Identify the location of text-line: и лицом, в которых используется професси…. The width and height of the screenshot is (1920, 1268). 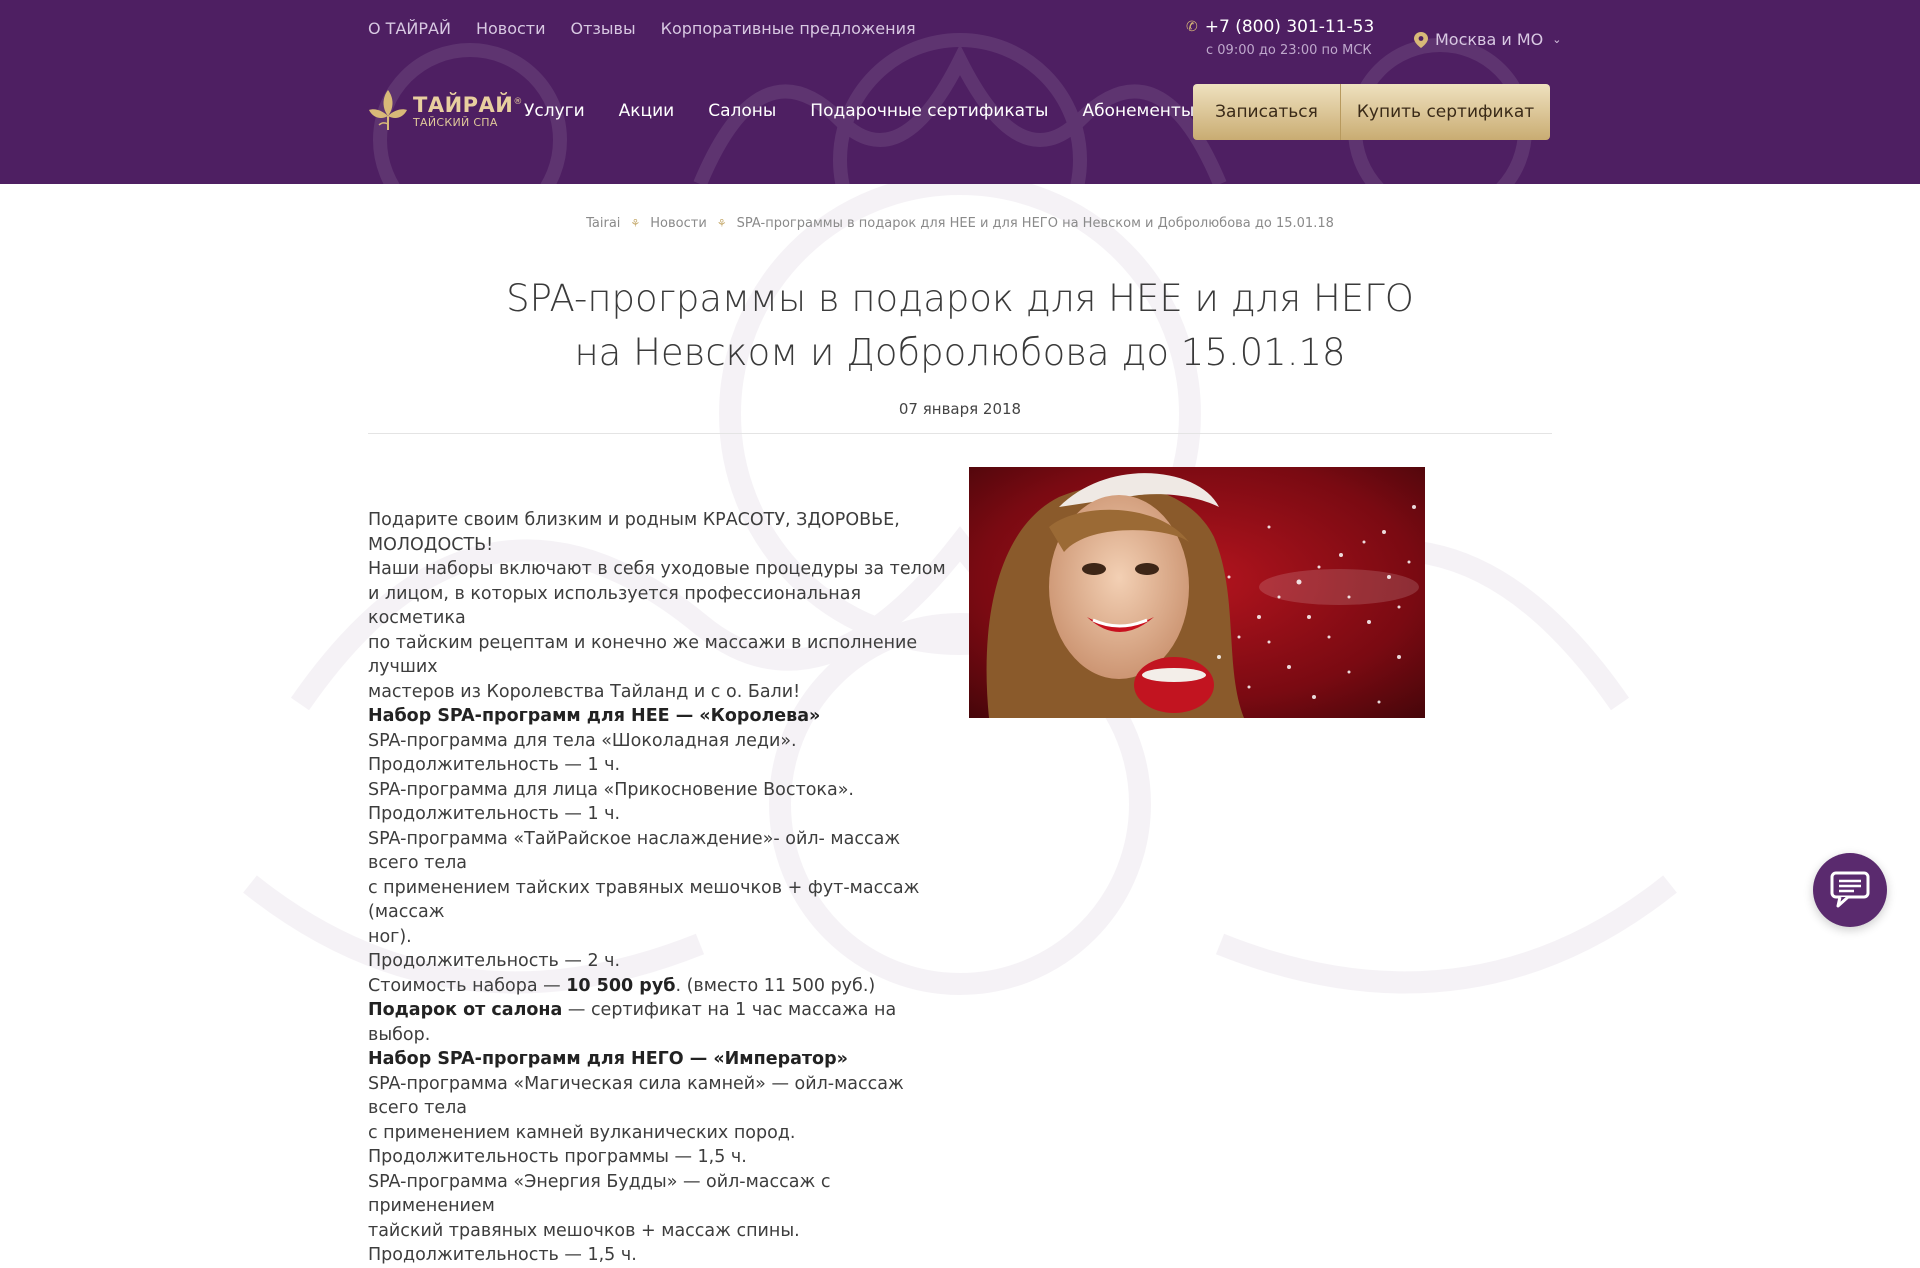
(614, 606).